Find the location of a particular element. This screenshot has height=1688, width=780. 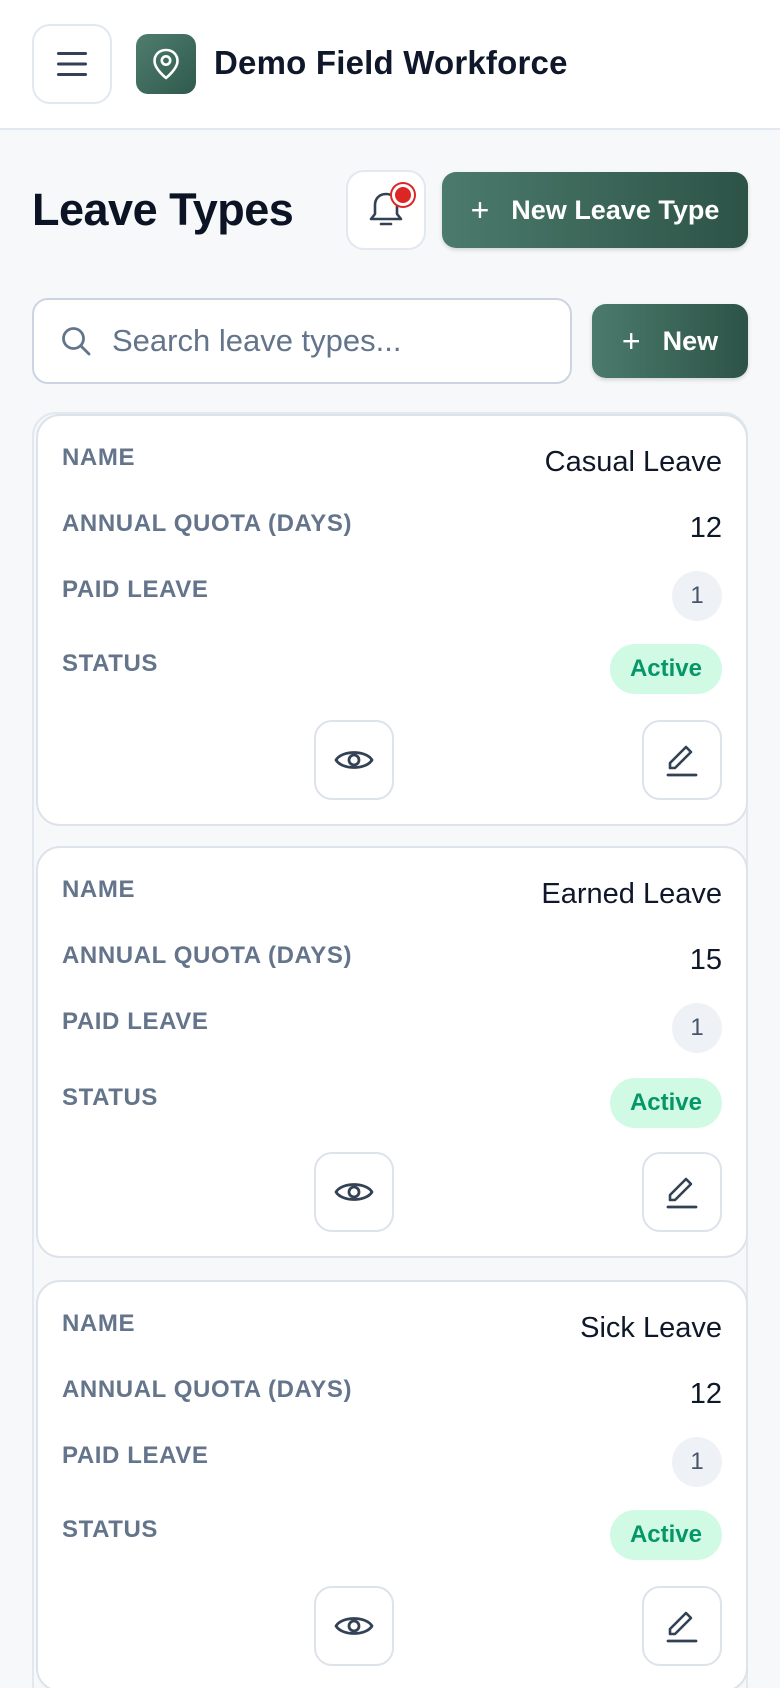

menu-icon is located at coordinates (72, 64).